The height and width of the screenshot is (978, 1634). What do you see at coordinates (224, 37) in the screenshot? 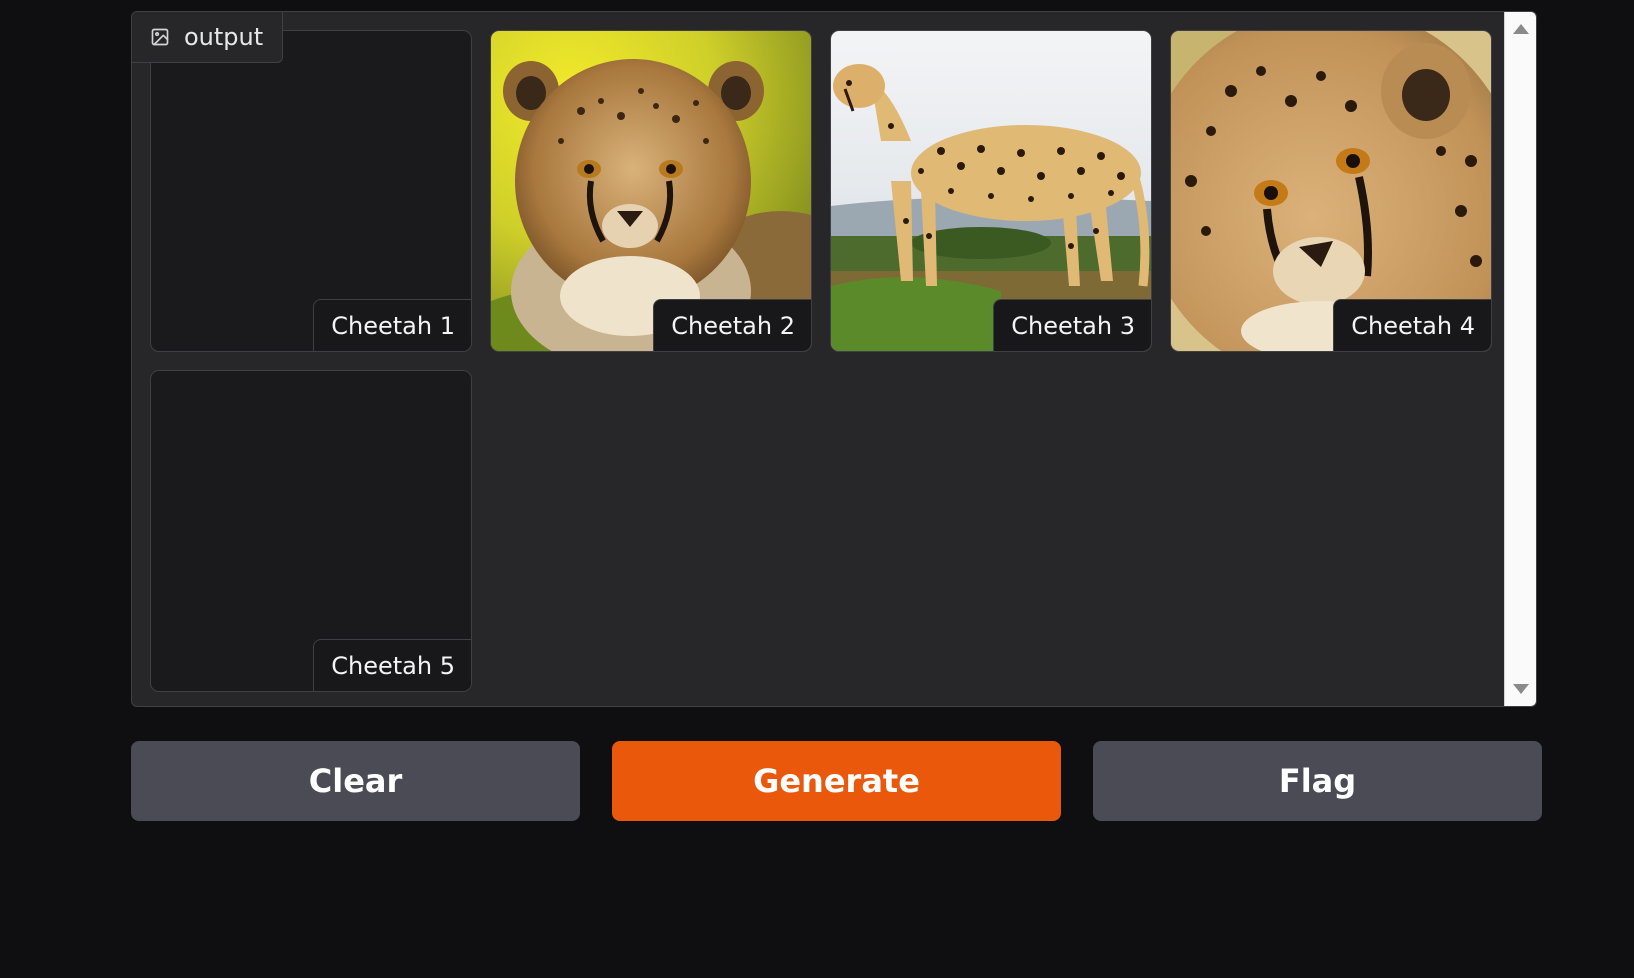
I see `output-label-text: output` at bounding box center [224, 37].